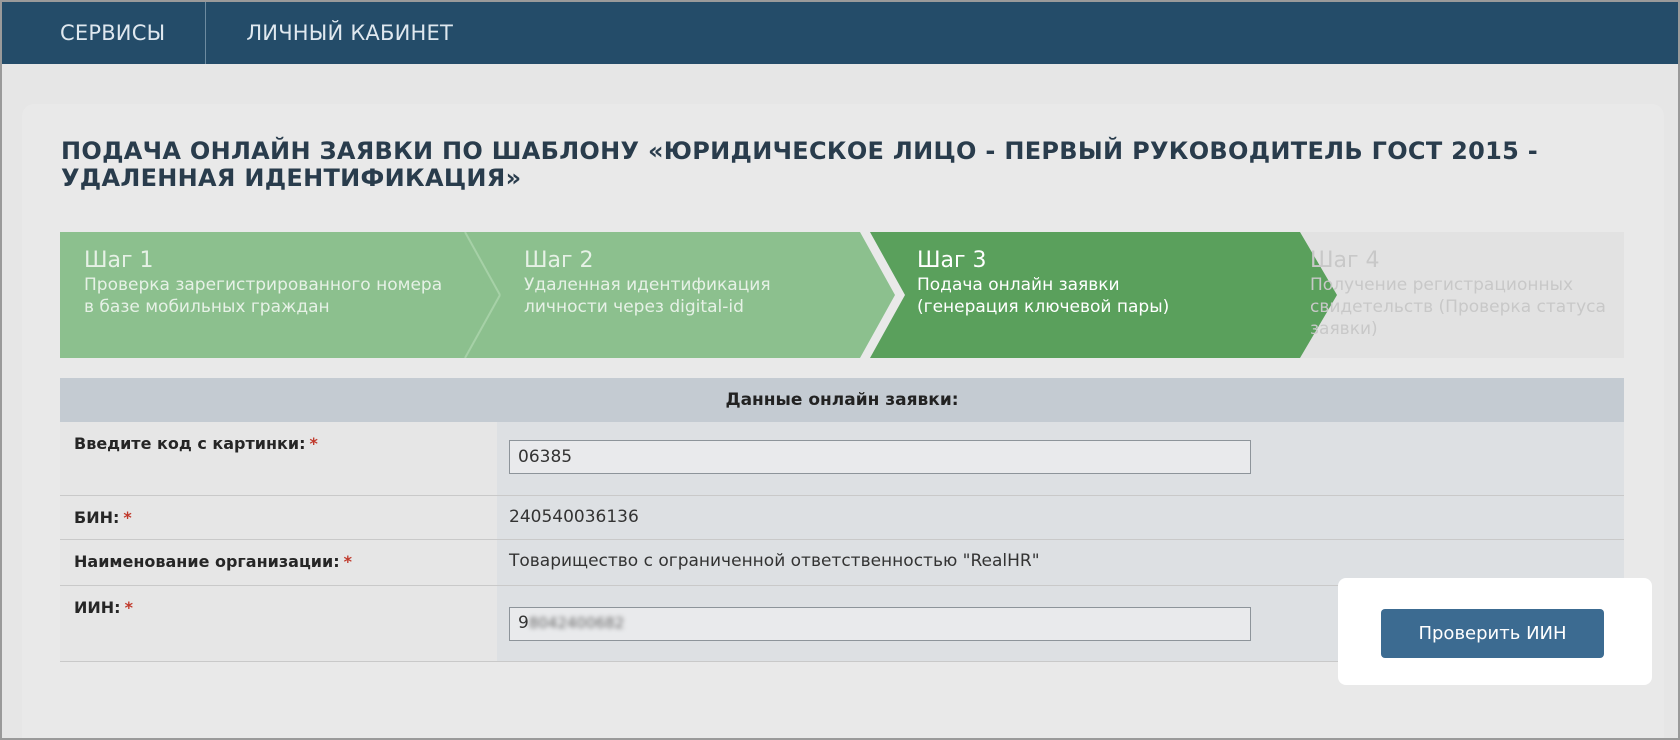  What do you see at coordinates (97, 607) in the screenshot?
I see `iin-label: ИИН:` at bounding box center [97, 607].